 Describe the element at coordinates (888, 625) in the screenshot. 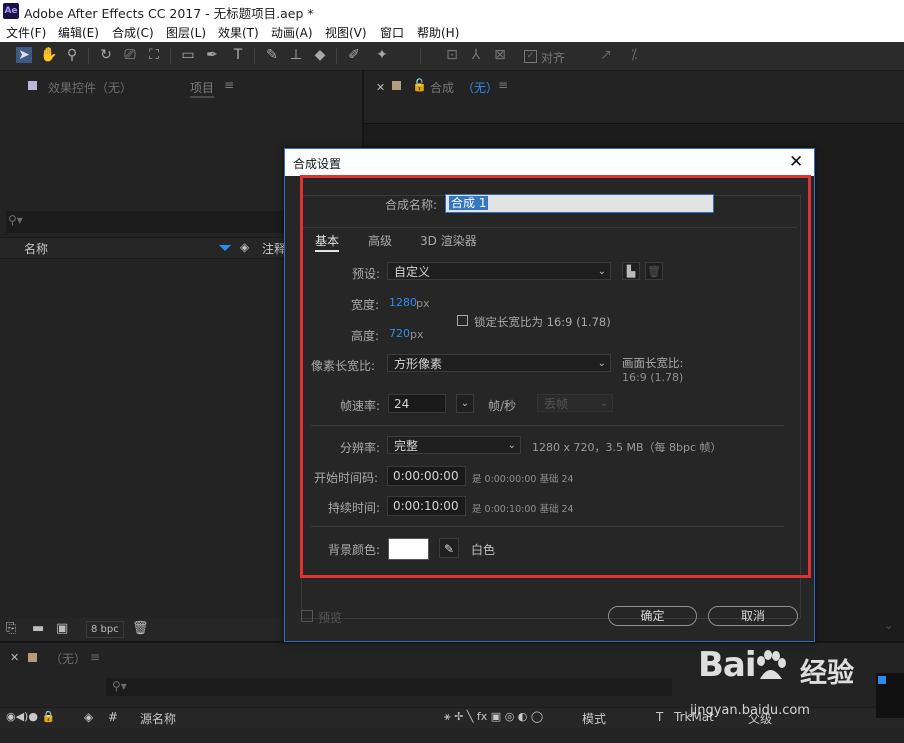

I see `panel-dropdown-icon: ⌄` at that location.